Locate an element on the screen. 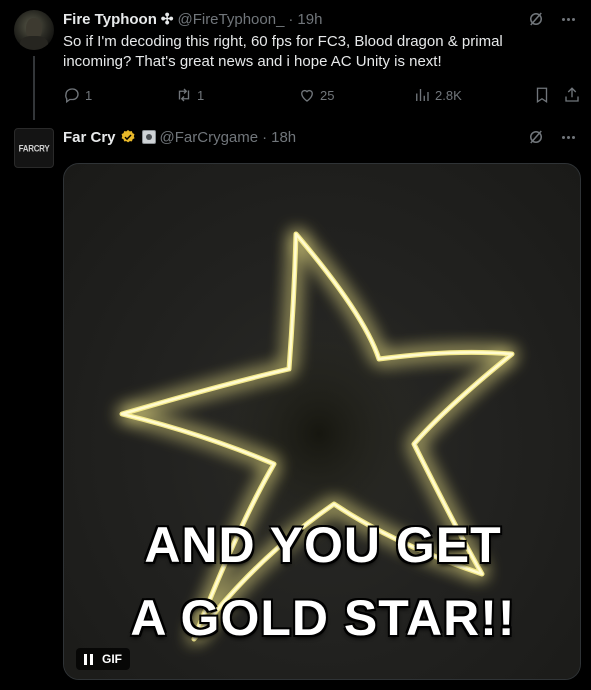 This screenshot has width=591, height=690. share-icon is located at coordinates (572, 94).